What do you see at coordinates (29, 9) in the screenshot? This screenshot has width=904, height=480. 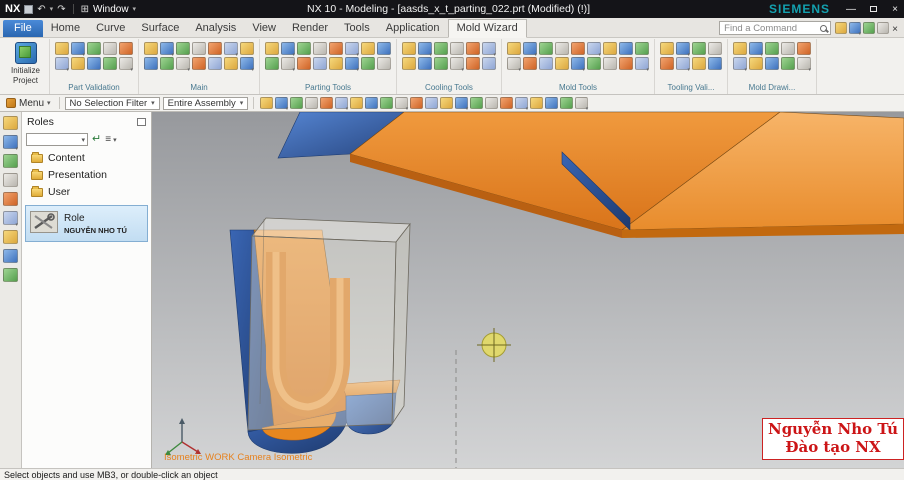 I see `save-icon` at bounding box center [29, 9].